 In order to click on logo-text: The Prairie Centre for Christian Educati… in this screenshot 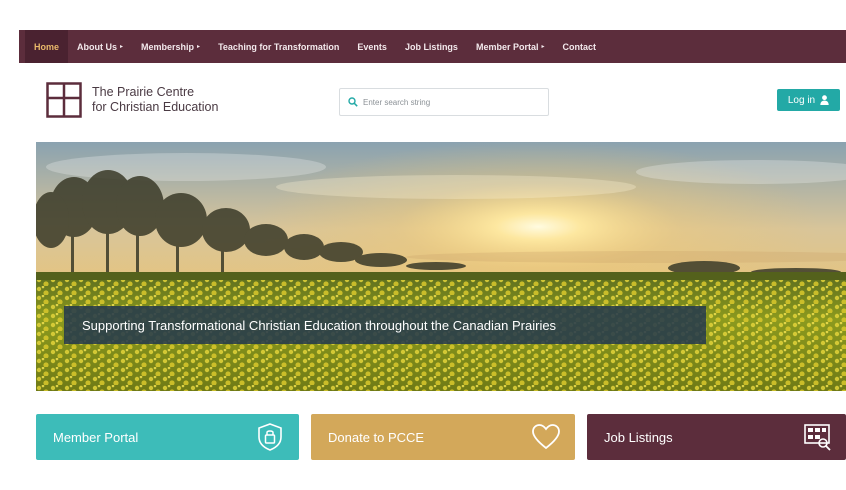, I will do `click(155, 100)`.